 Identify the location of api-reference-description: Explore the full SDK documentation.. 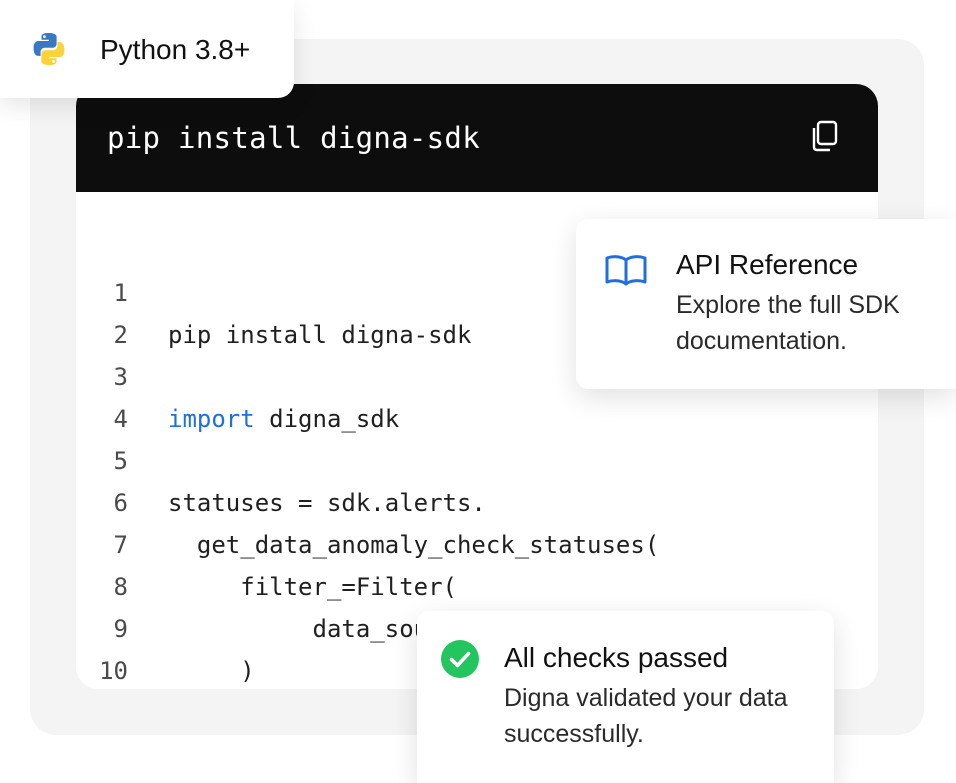
(788, 323).